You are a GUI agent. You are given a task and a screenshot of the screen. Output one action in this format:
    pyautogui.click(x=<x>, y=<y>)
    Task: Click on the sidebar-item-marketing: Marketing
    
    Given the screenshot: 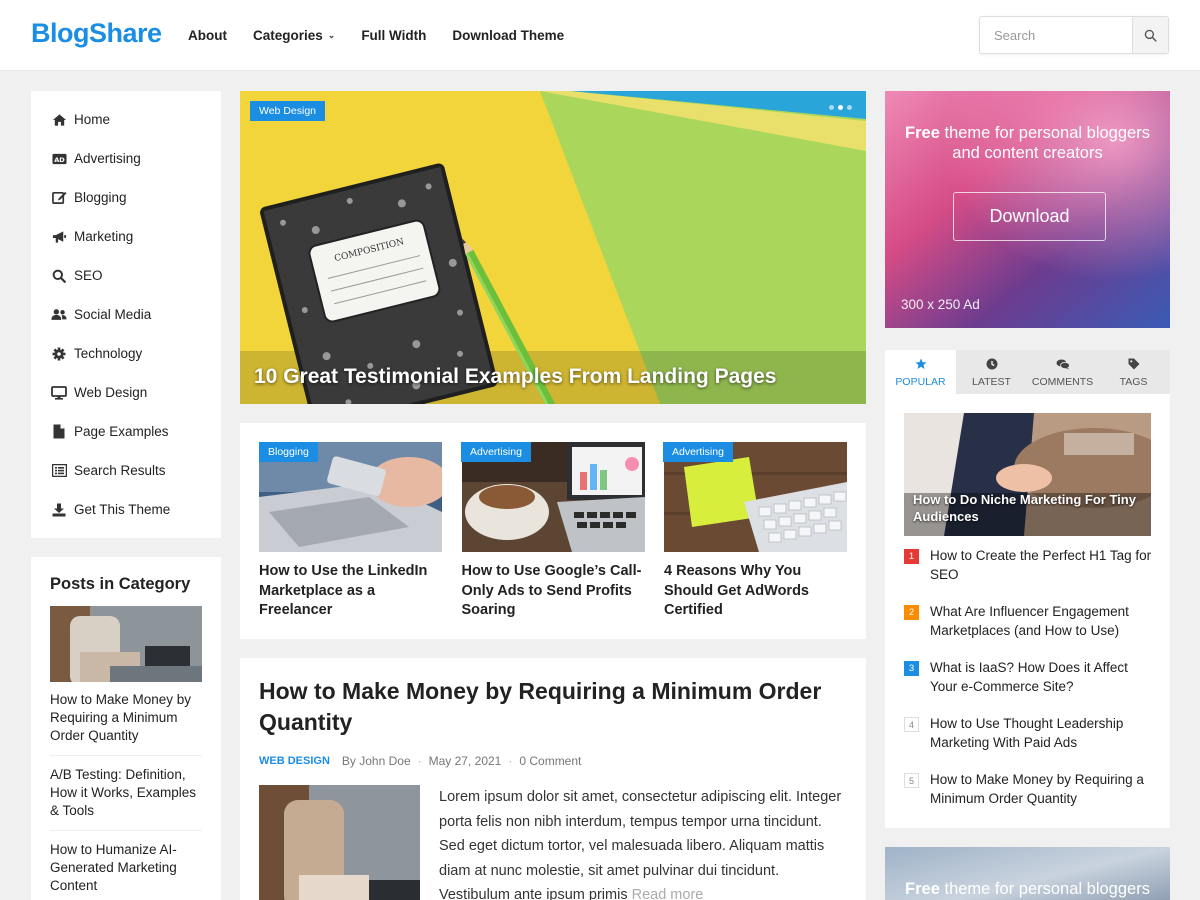 What is the action you would take?
    pyautogui.click(x=126, y=236)
    